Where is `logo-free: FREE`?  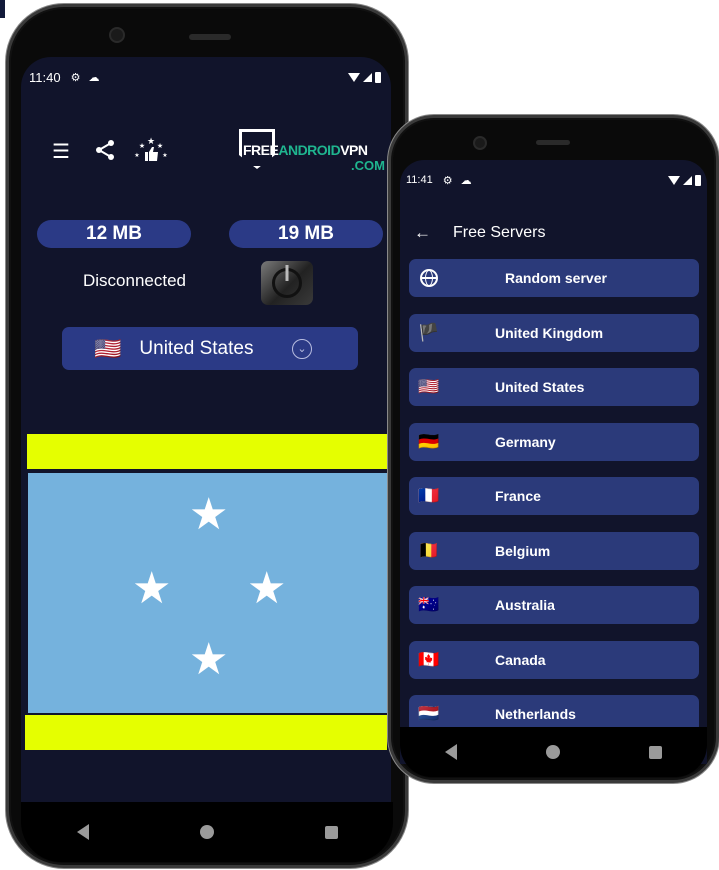
logo-free: FREE is located at coordinates (261, 150).